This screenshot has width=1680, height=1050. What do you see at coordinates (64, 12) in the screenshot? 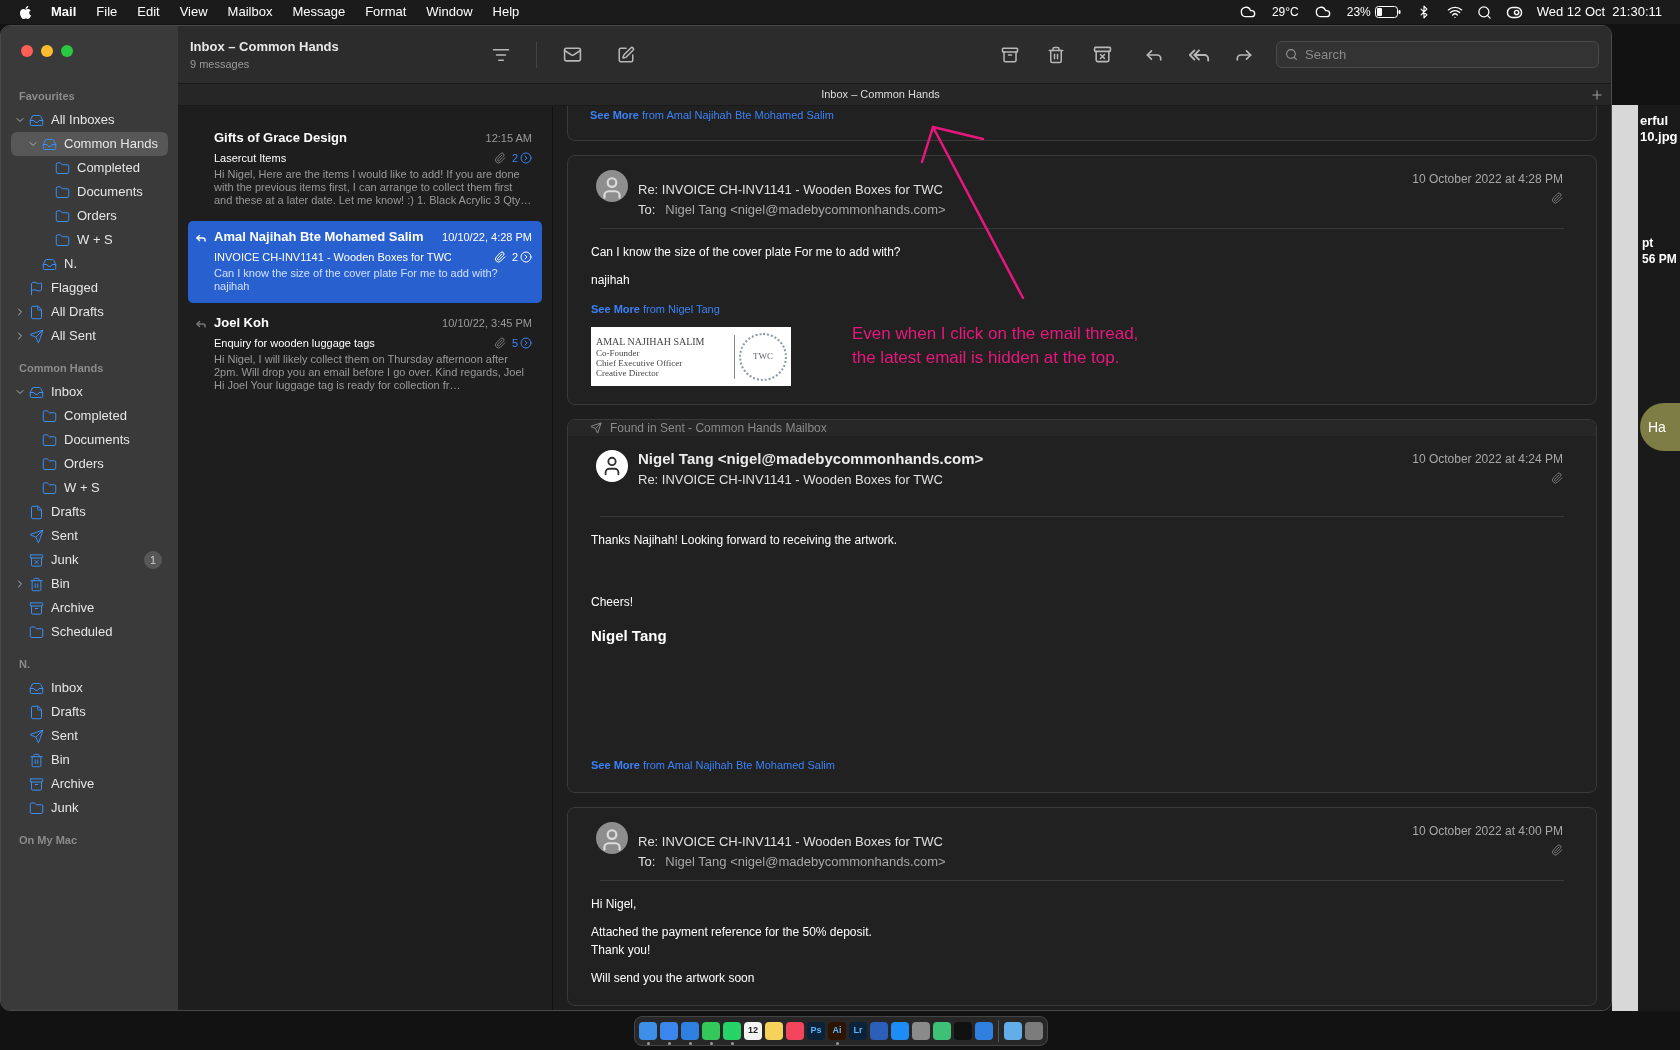
I see `menu-item: Mail` at bounding box center [64, 12].